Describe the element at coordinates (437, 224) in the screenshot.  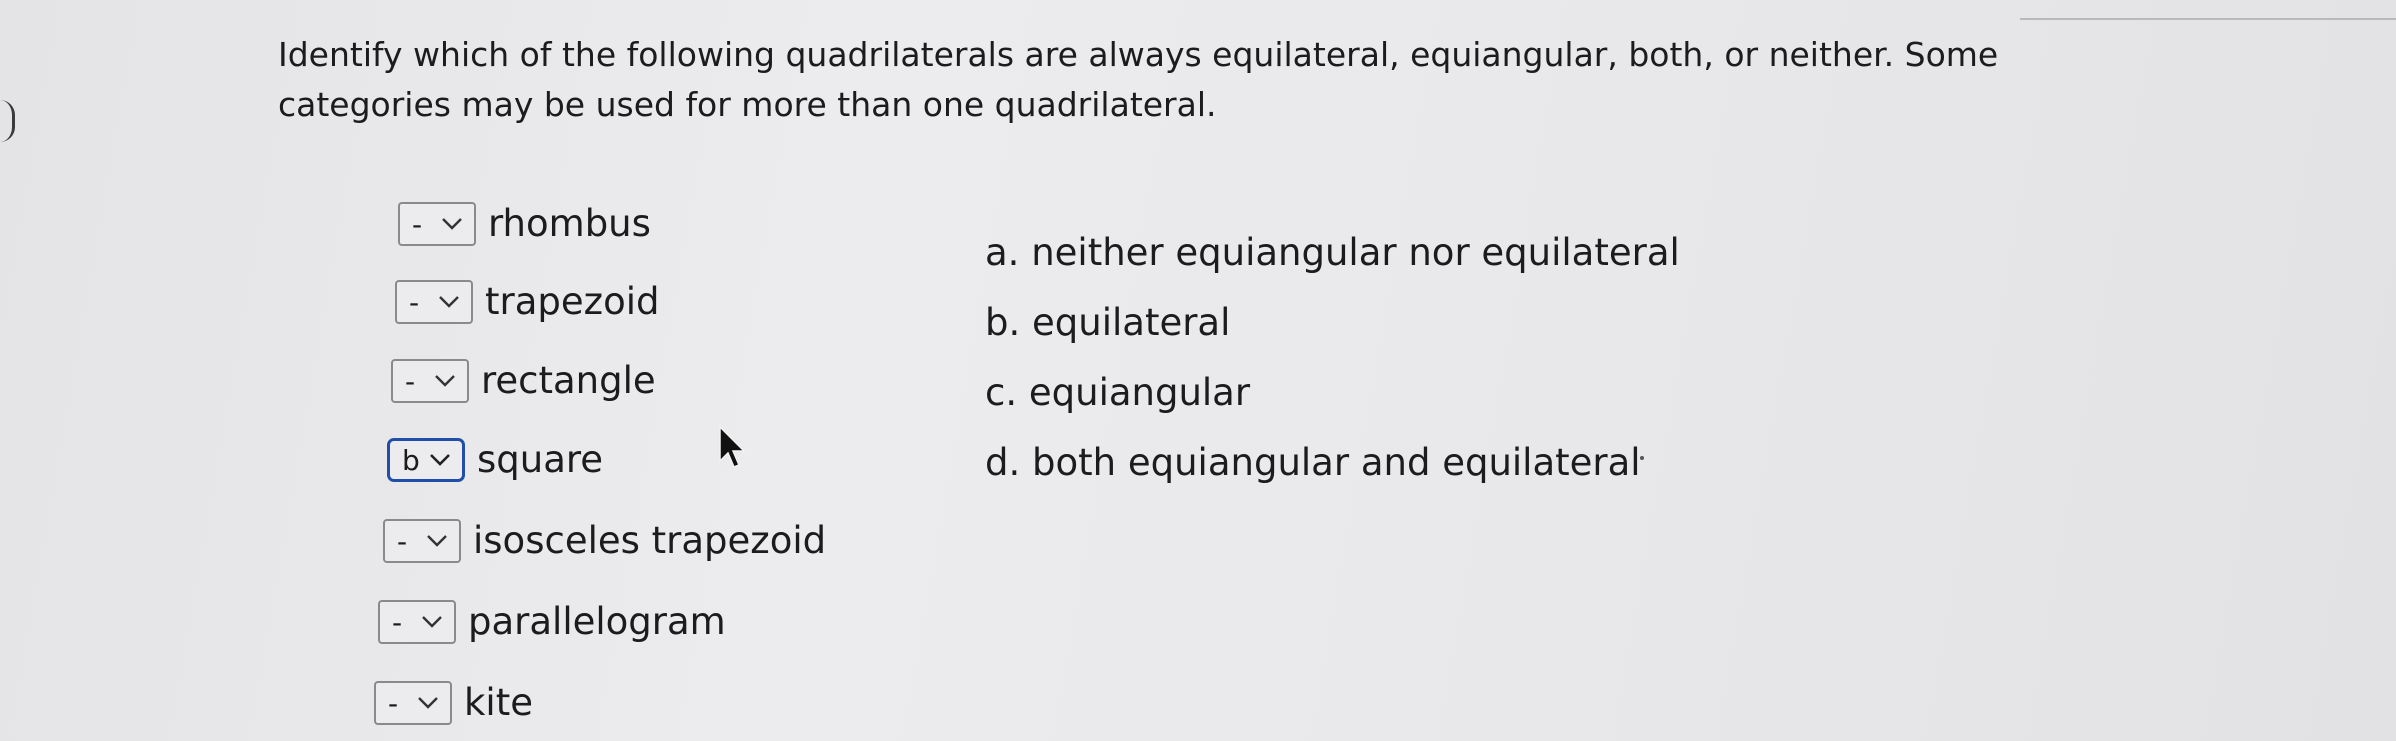
I see `dropdown-rhombus: -` at that location.